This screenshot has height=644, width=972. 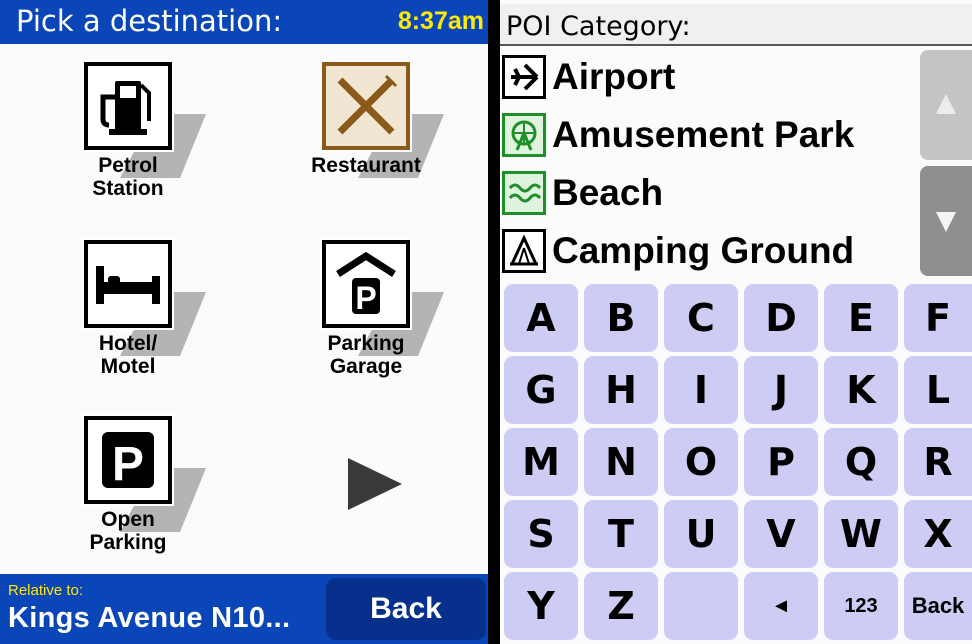 What do you see at coordinates (621, 318) in the screenshot?
I see `key-b: B` at bounding box center [621, 318].